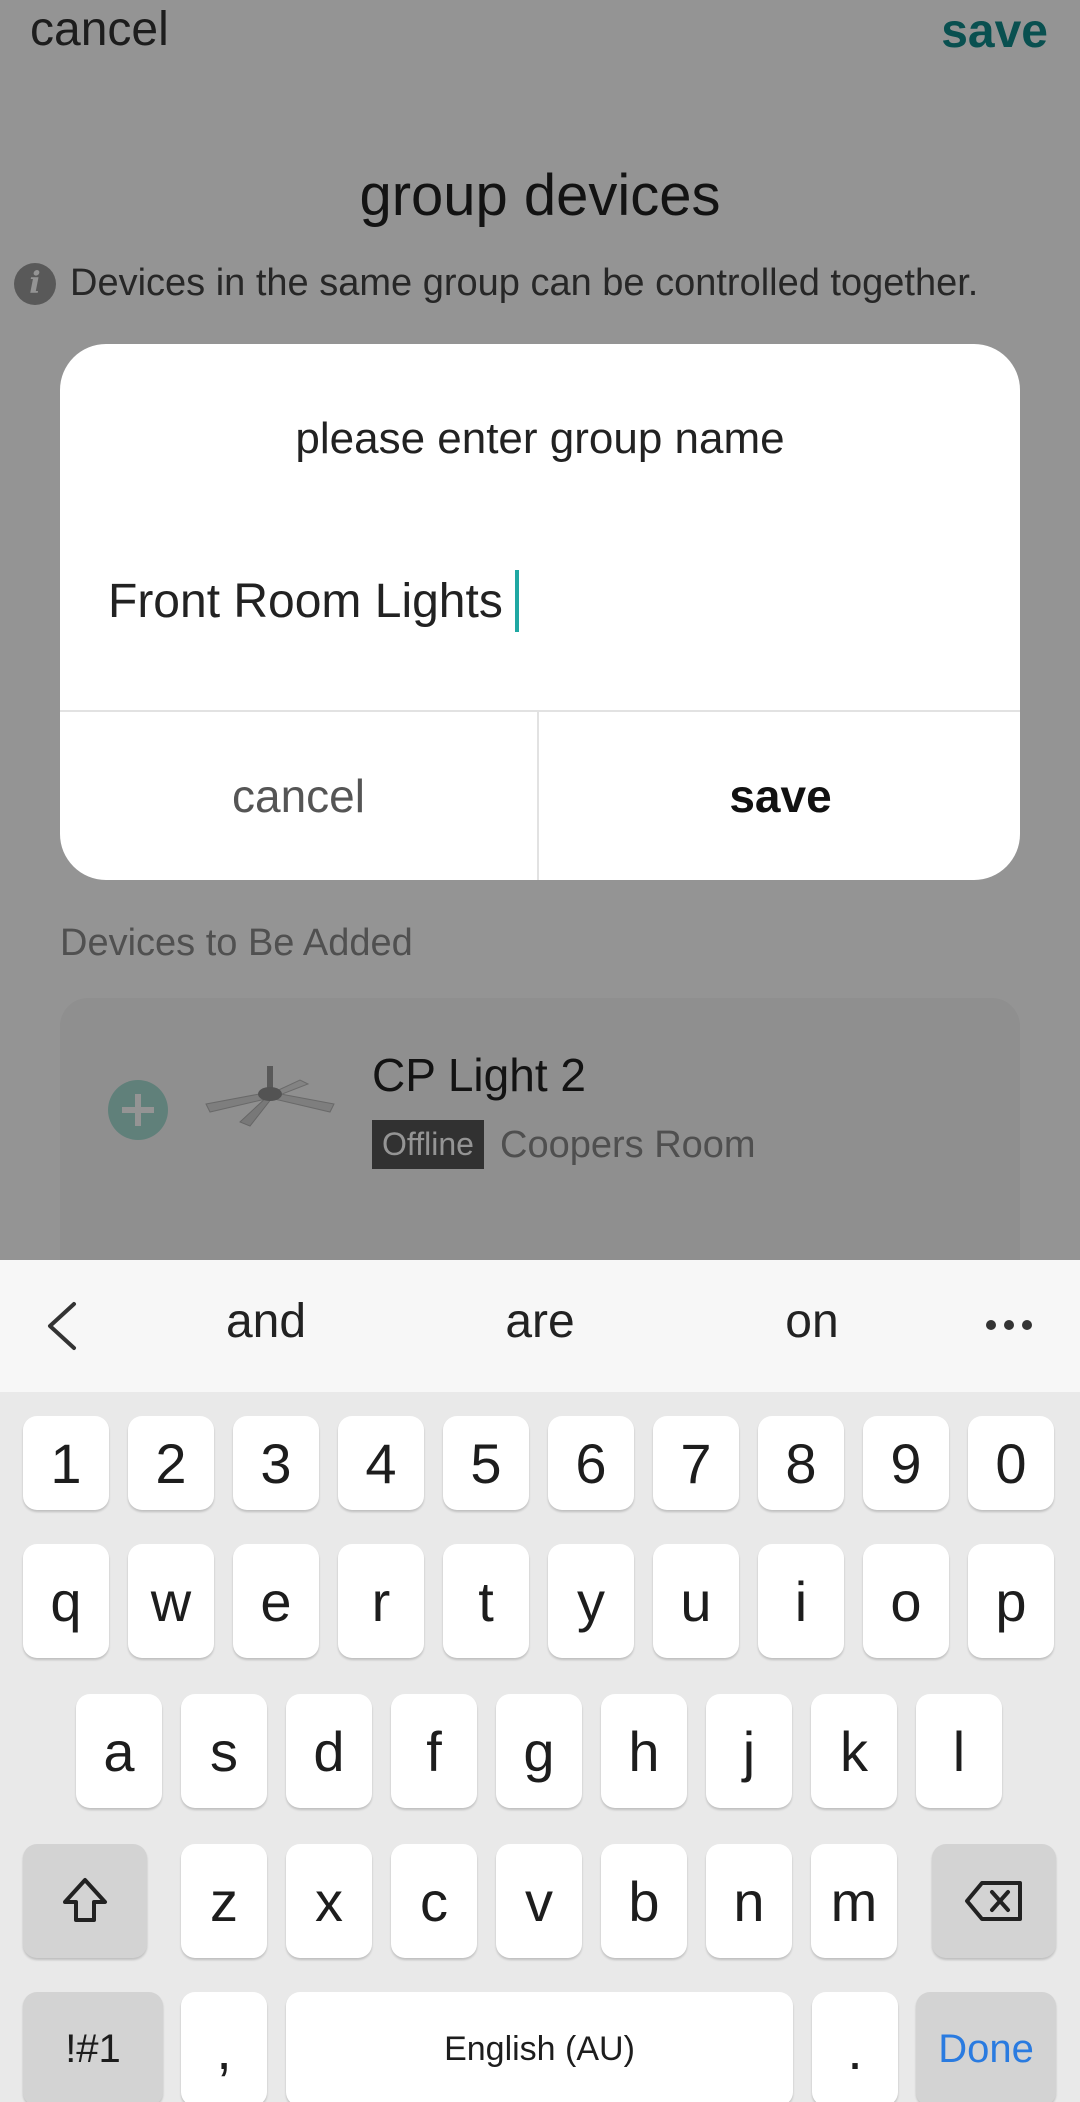 Image resolution: width=1080 pixels, height=2102 pixels. I want to click on group-name-input: Front Room Lights, so click(313, 601).